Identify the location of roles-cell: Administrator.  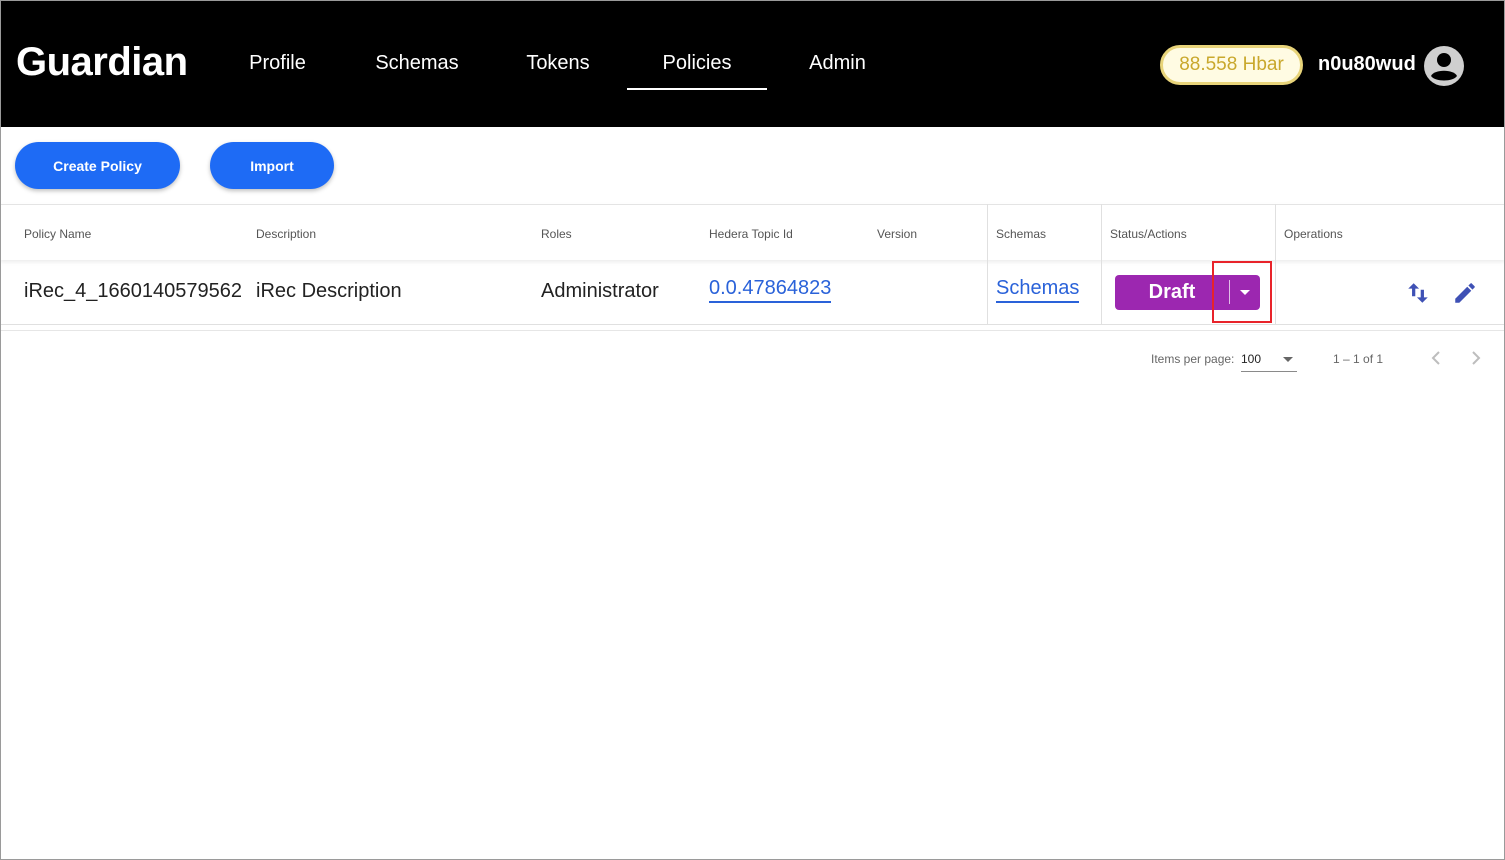
(600, 291).